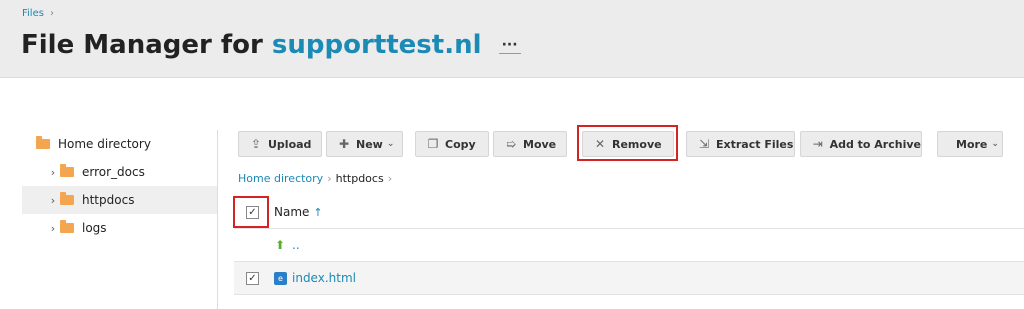  I want to click on archive-label: Add to Archive, so click(875, 144).